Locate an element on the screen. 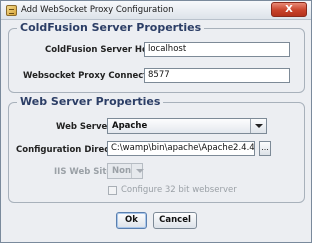 The width and height of the screenshot is (320, 243). config-dir-input: C:\wamp\bin\apache\Apache2.4.4\conf is located at coordinates (181, 148).